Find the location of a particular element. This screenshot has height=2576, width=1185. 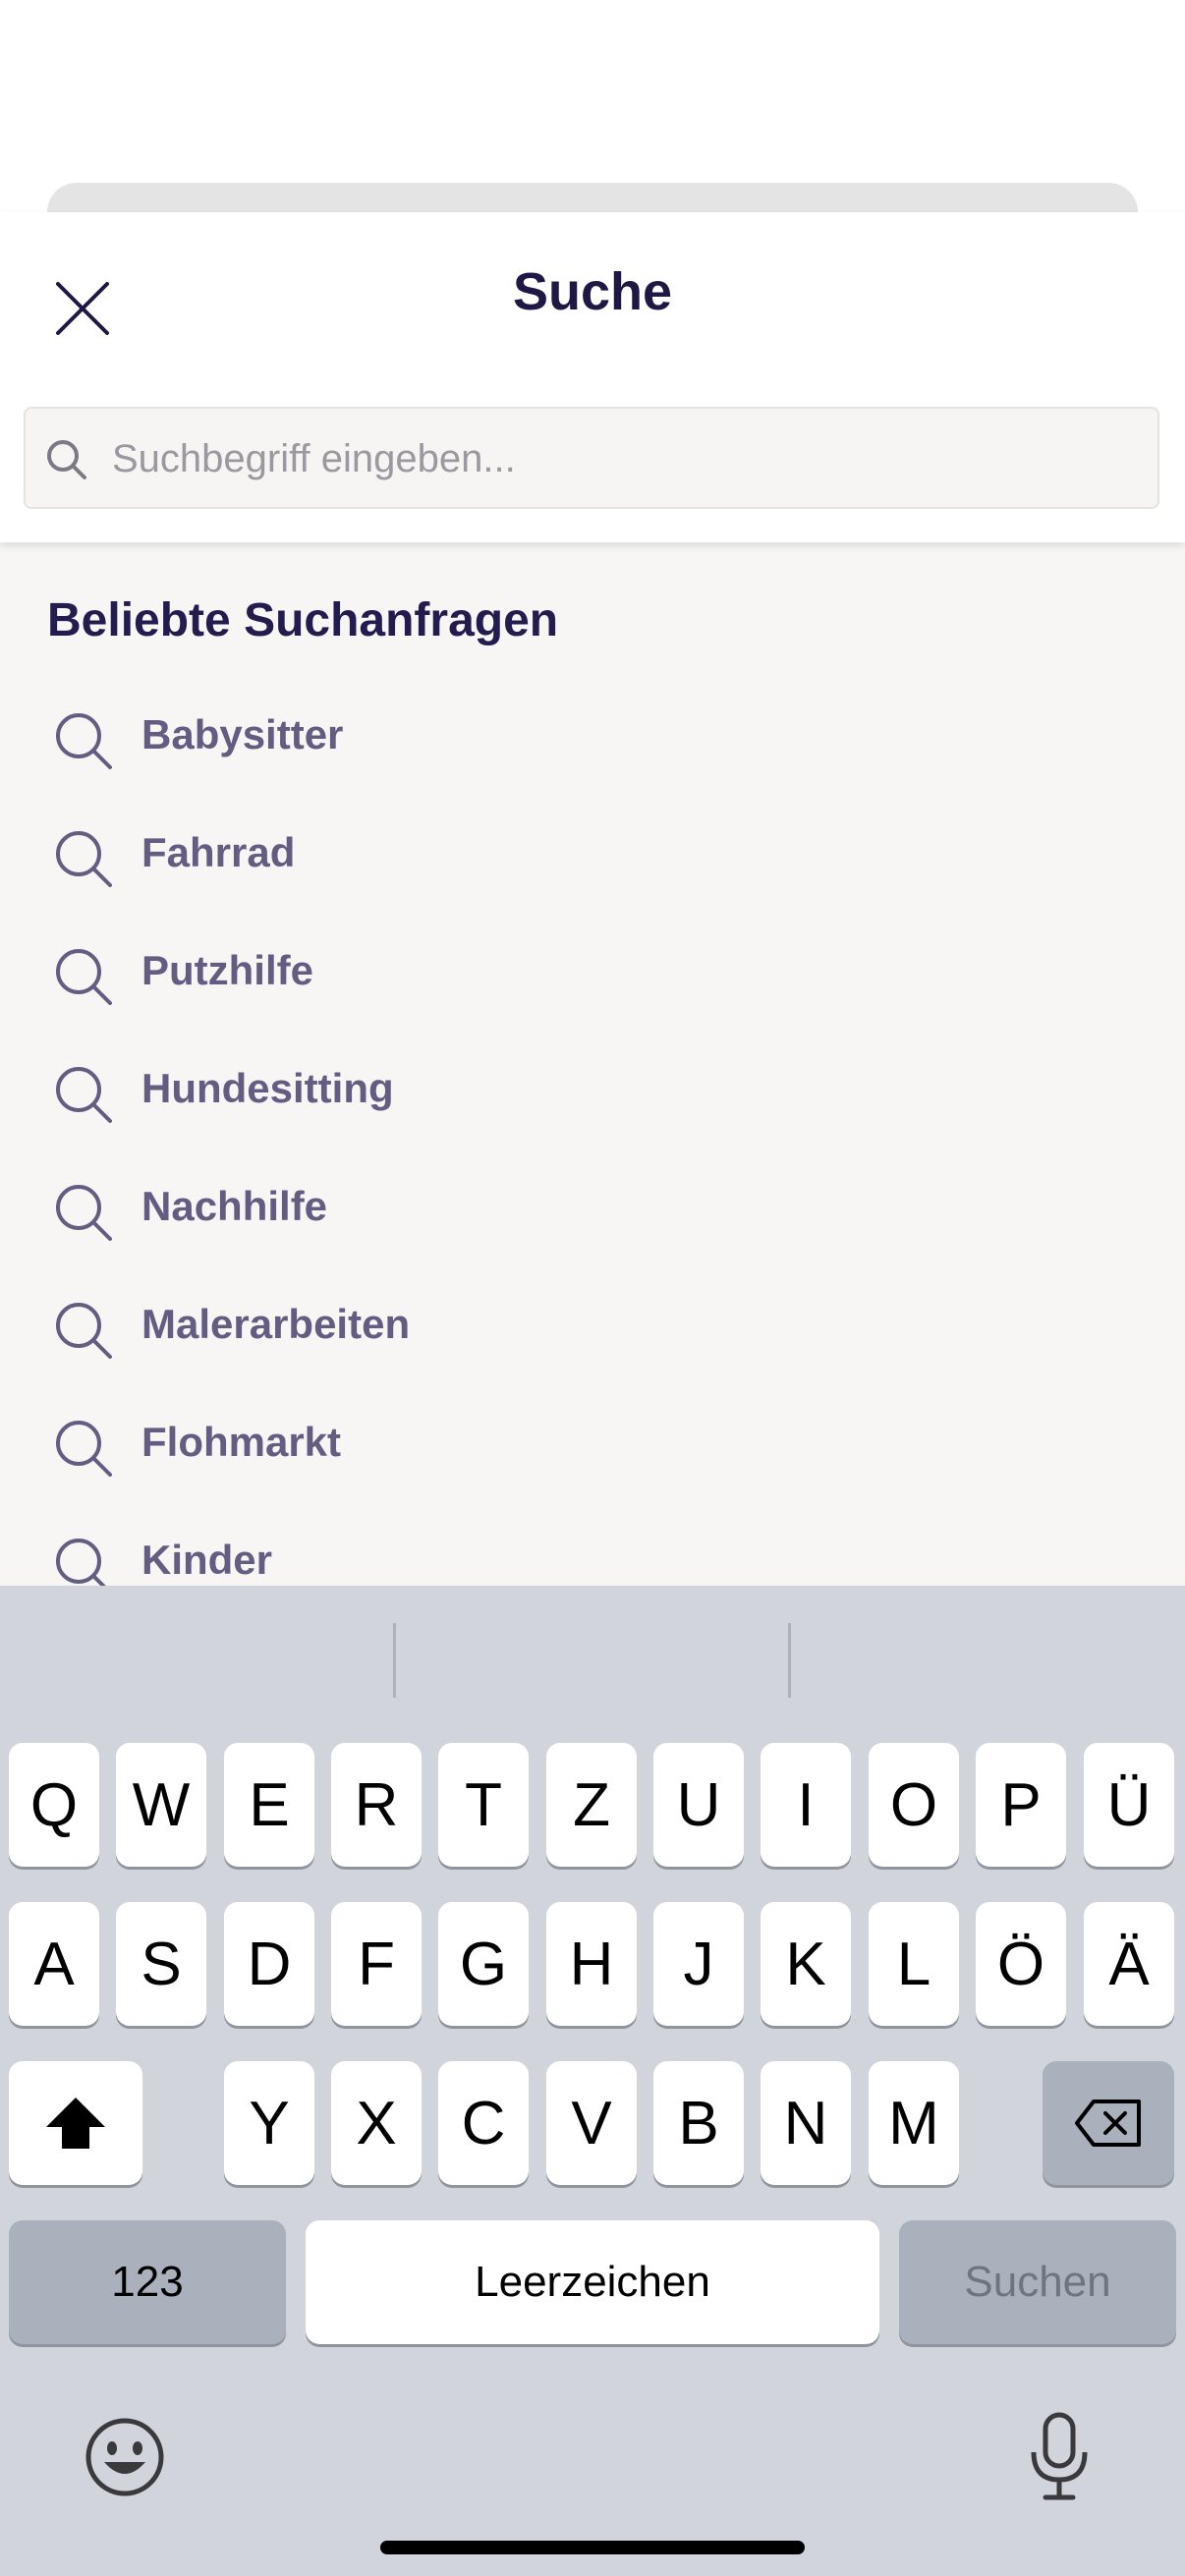

key: S is located at coordinates (161, 1964).